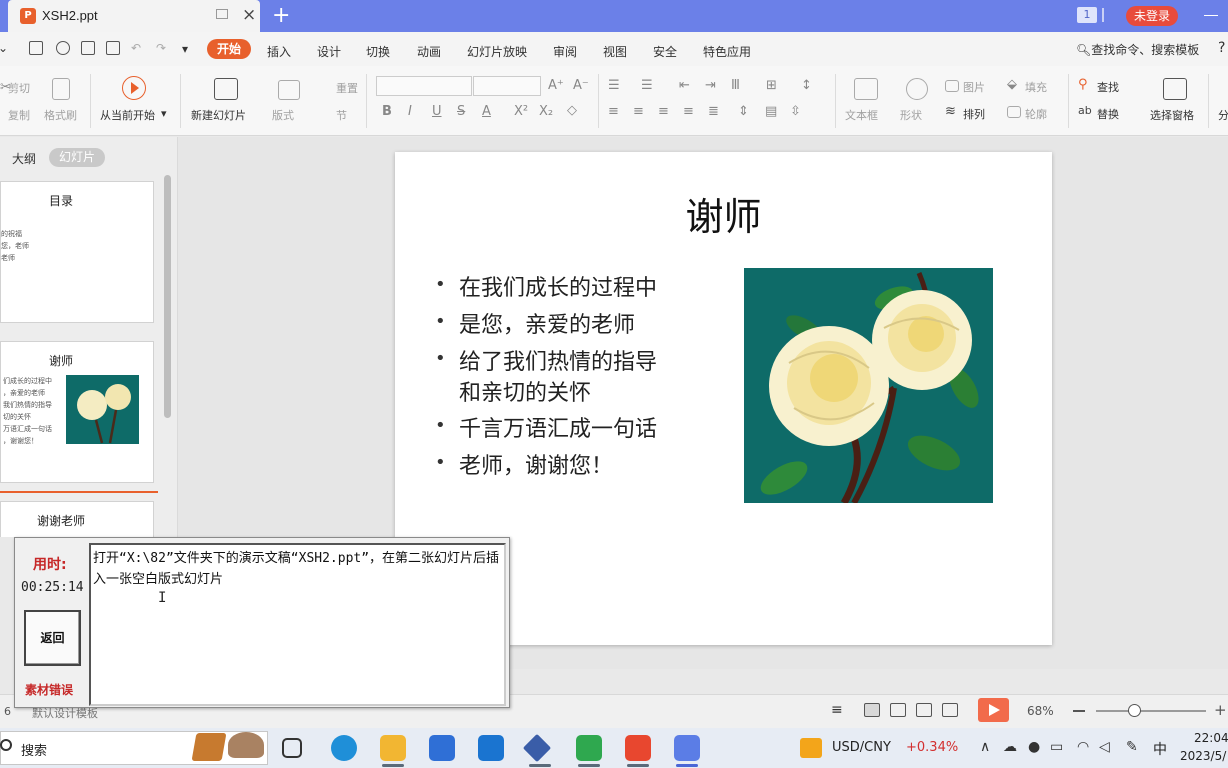 This screenshot has width=1228, height=768. What do you see at coordinates (665, 51) in the screenshot?
I see `menu-security: 安全` at bounding box center [665, 51].